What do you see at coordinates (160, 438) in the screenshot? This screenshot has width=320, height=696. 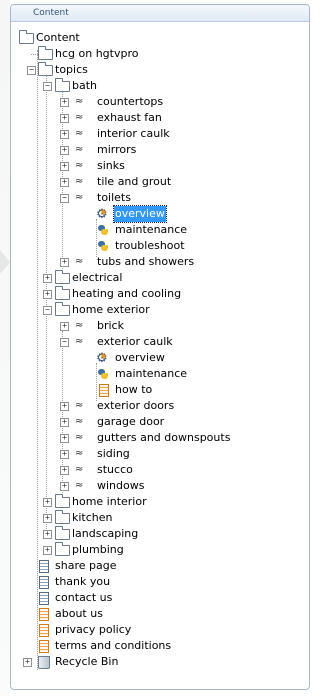 I see `tree-item-gutters-and-downspouts: + ≈ gutters and downspouts` at bounding box center [160, 438].